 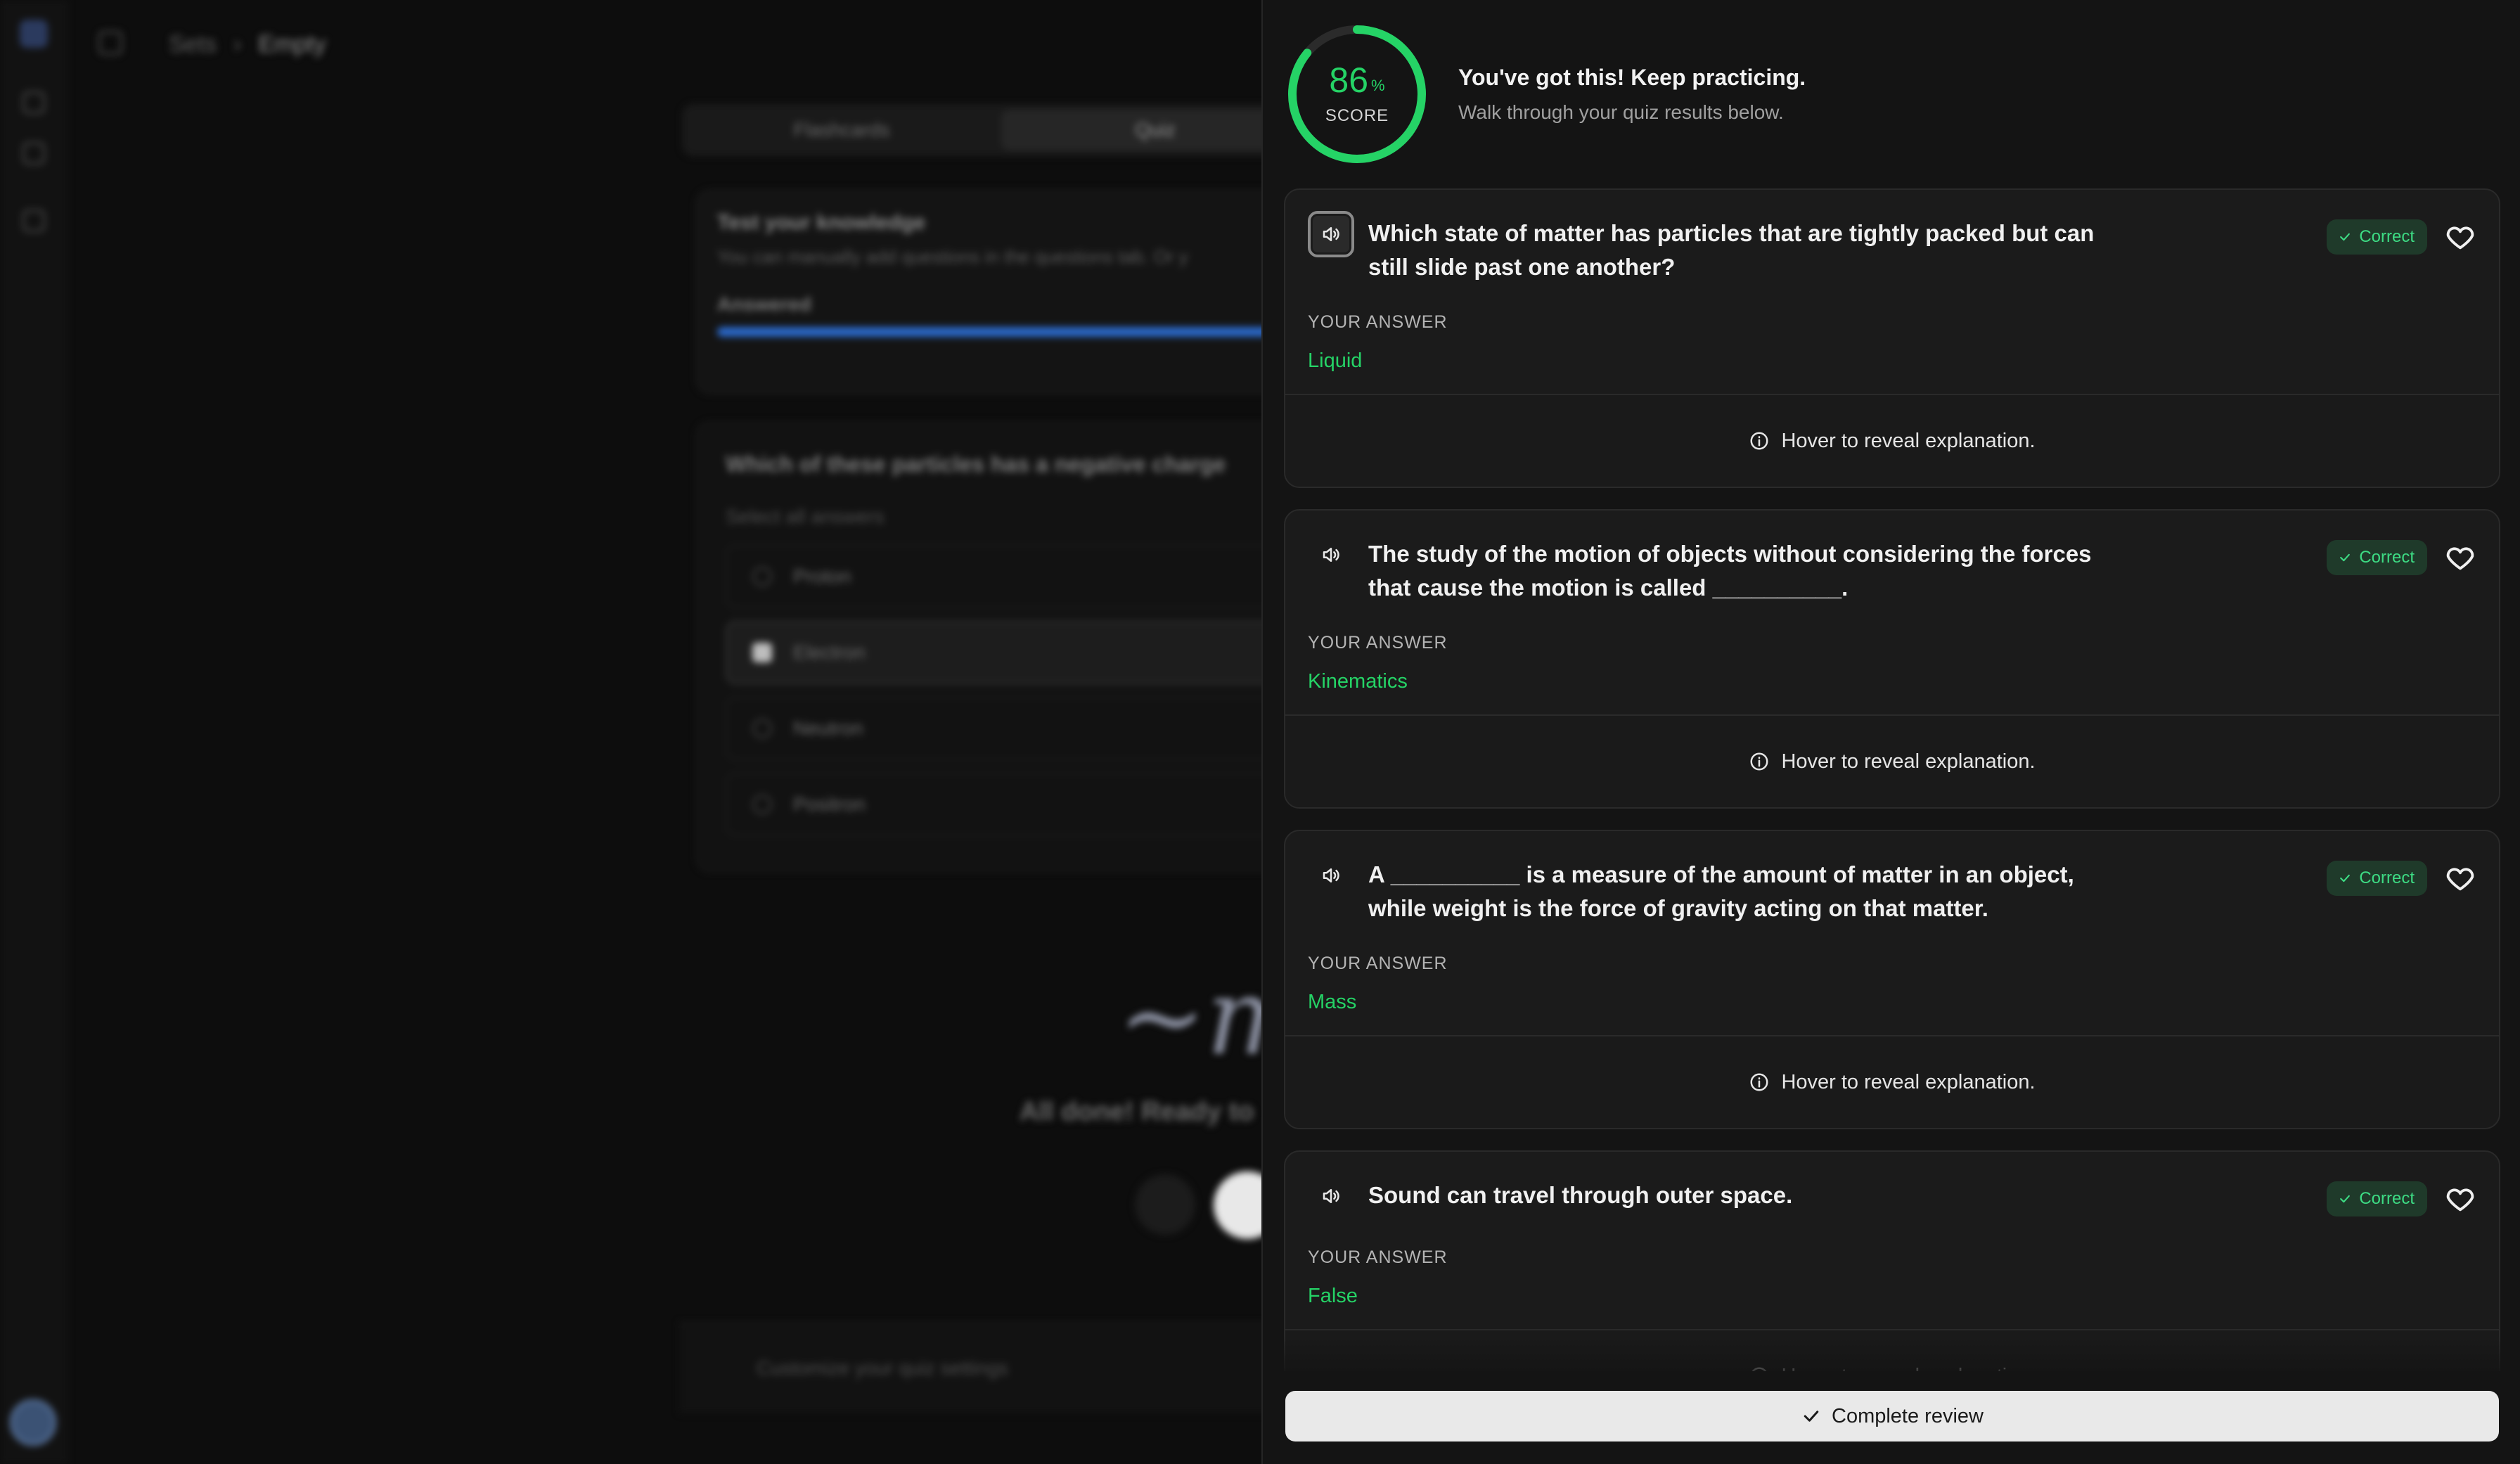 What do you see at coordinates (1357, 116) in the screenshot?
I see `score-label: SCORE` at bounding box center [1357, 116].